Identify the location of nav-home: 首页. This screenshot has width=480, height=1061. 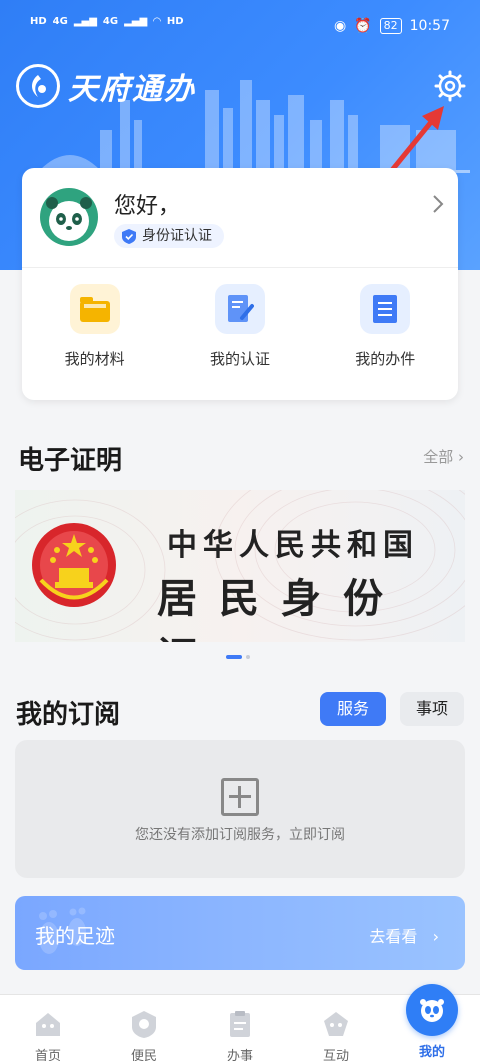
(48, 1028).